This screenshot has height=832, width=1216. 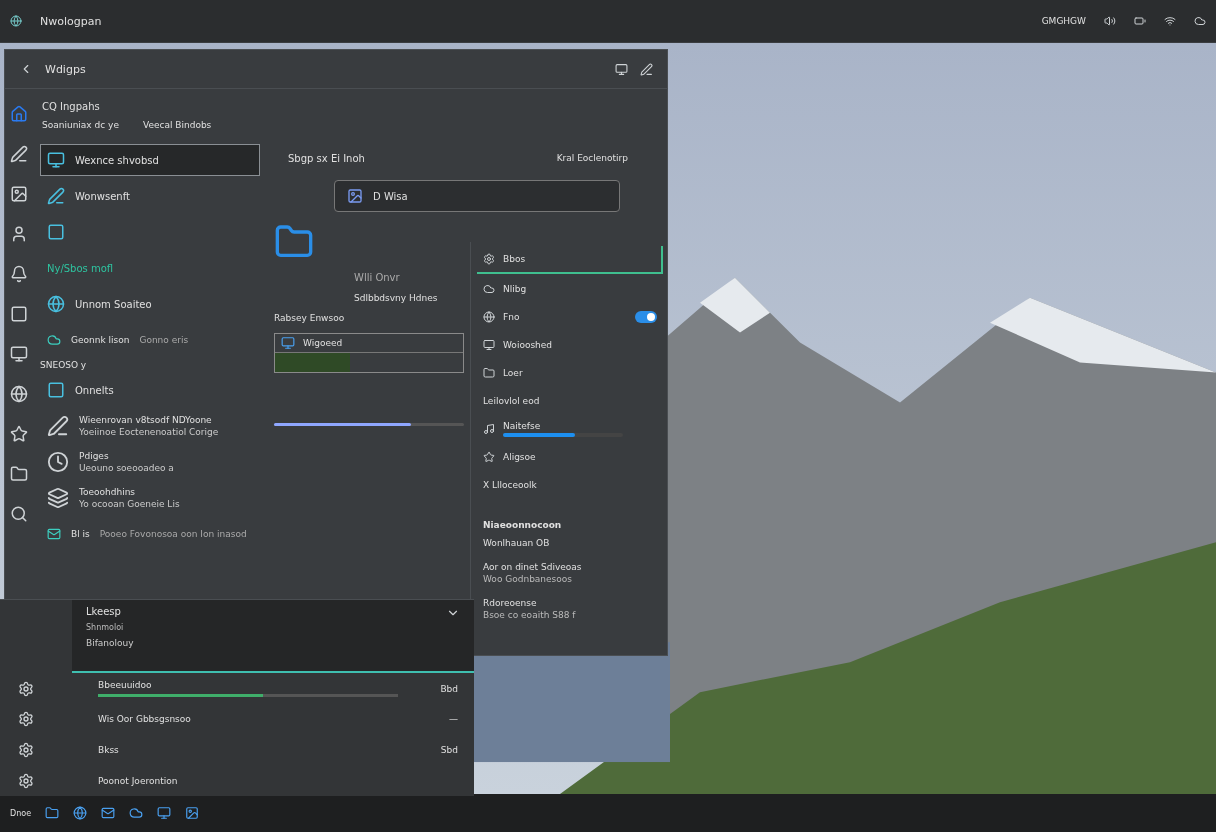 I want to click on cloud-icon, so click(x=1200, y=21).